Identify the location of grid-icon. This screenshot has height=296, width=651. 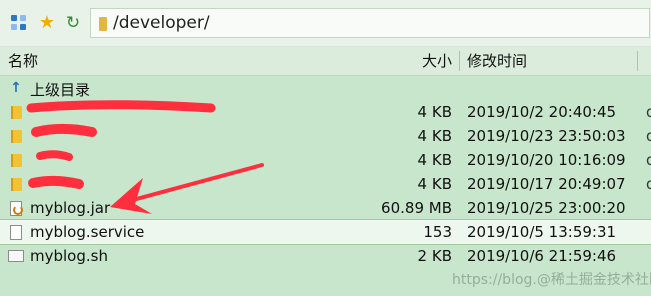
(19, 23).